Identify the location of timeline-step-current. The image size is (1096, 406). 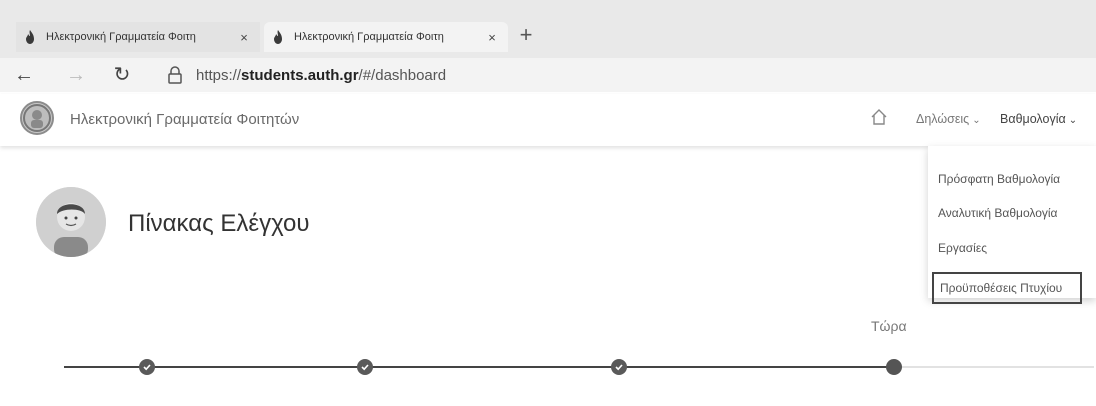
(894, 367).